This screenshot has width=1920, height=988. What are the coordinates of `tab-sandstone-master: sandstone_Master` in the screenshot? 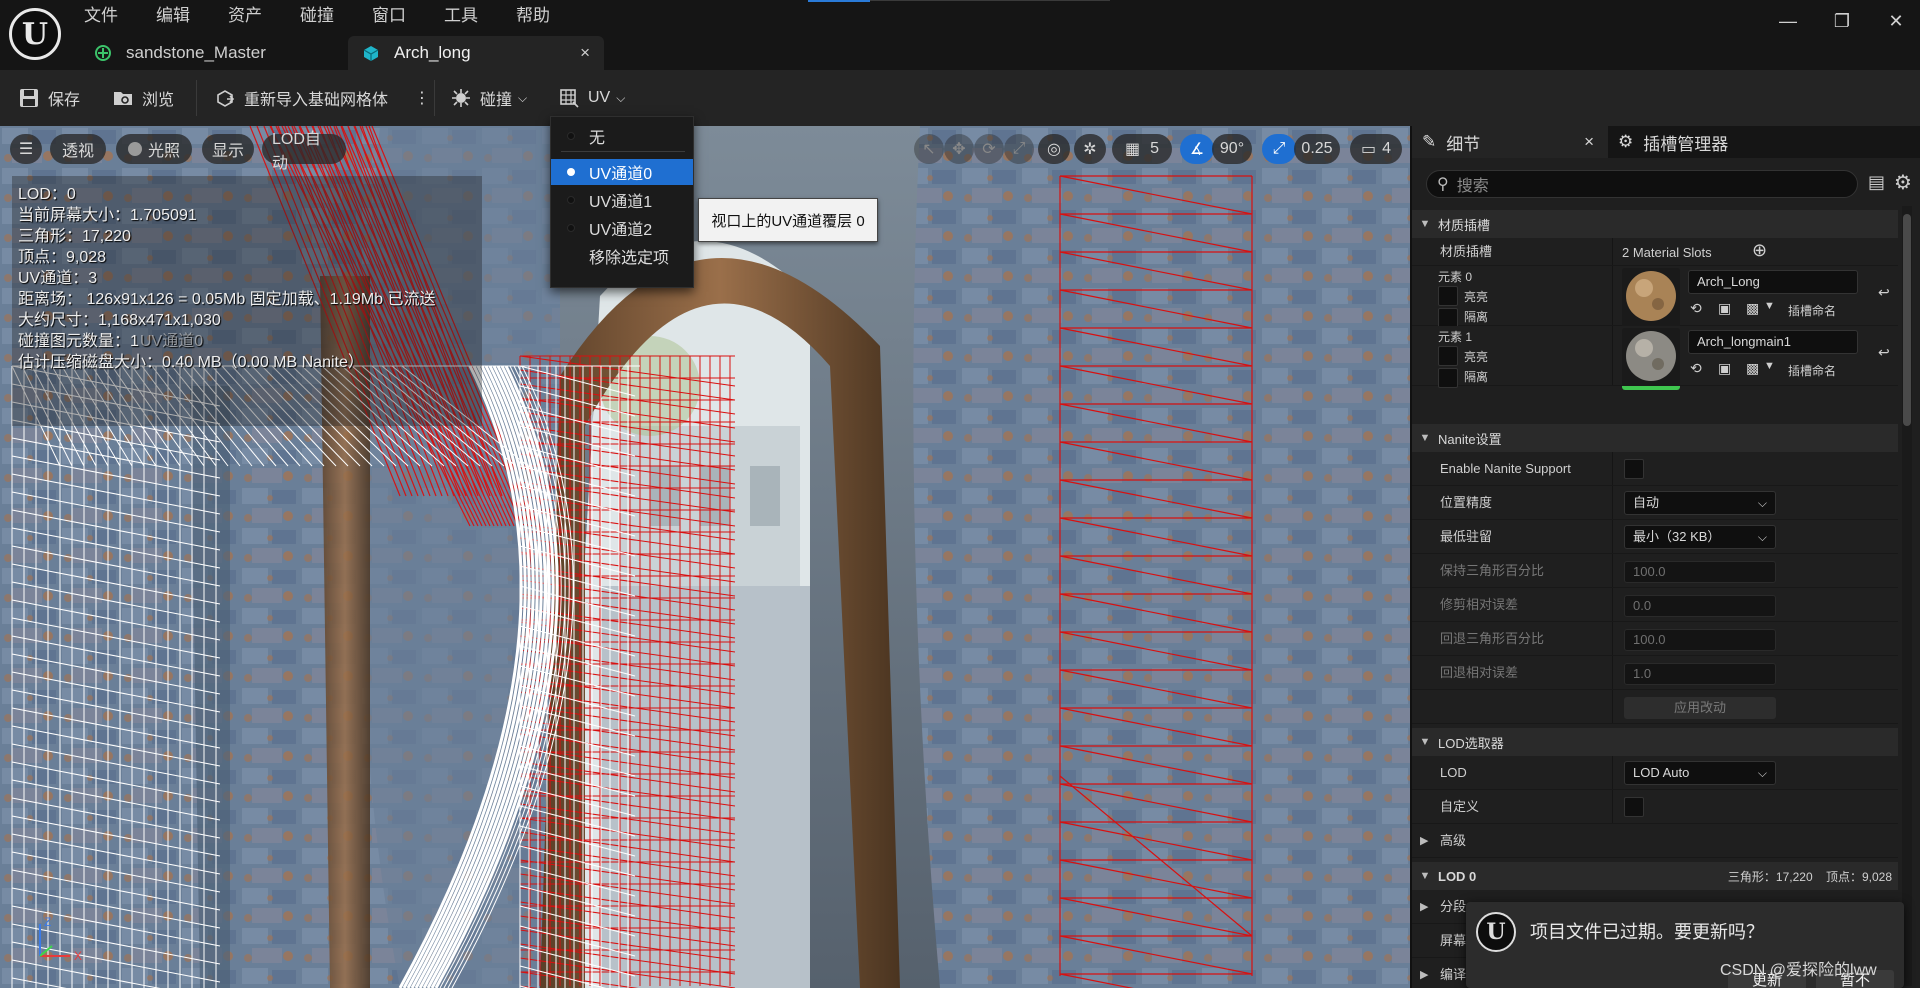 It's located at (212, 53).